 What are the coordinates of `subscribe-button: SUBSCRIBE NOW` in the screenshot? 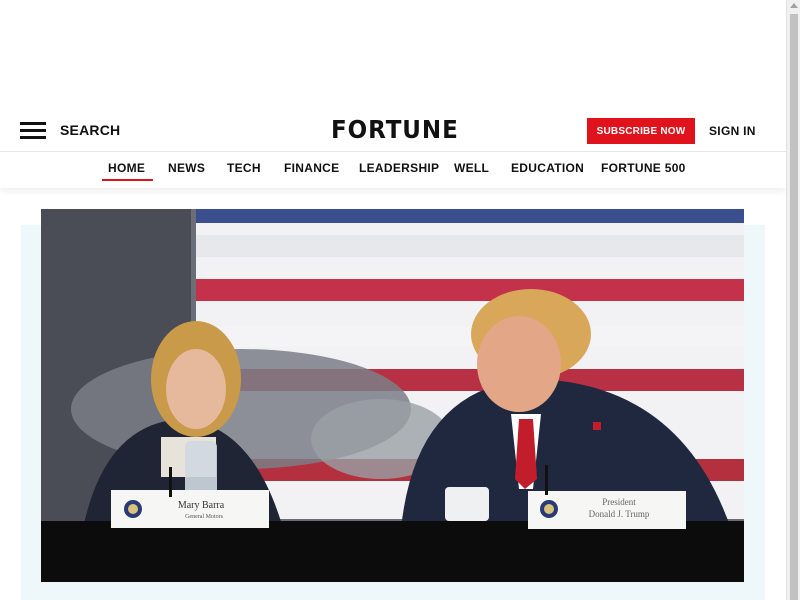 It's located at (641, 131).